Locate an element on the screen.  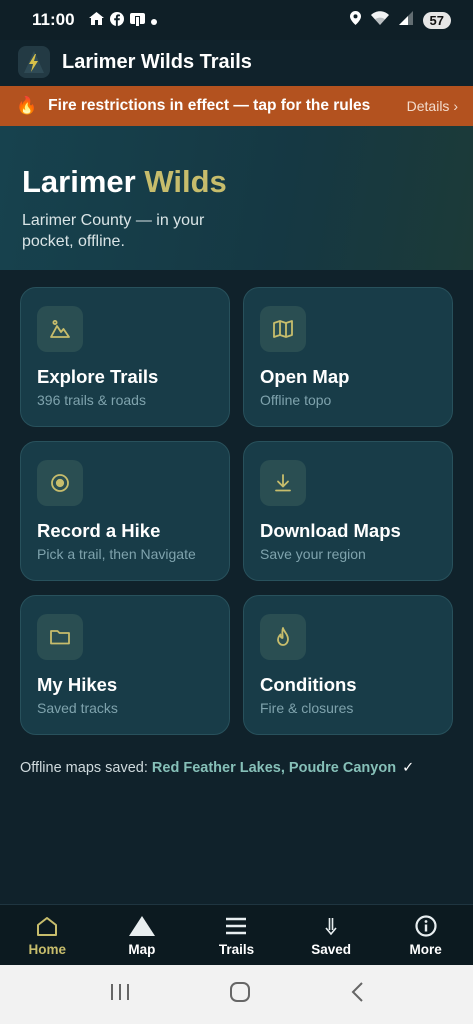
tile-title: Conditions is located at coordinates (308, 684).